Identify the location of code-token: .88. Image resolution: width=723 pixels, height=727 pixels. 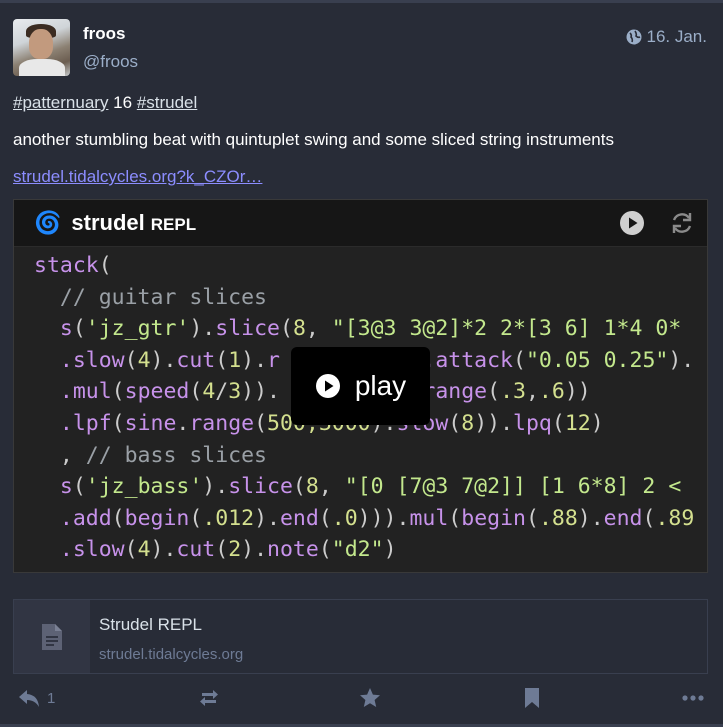
(558, 518).